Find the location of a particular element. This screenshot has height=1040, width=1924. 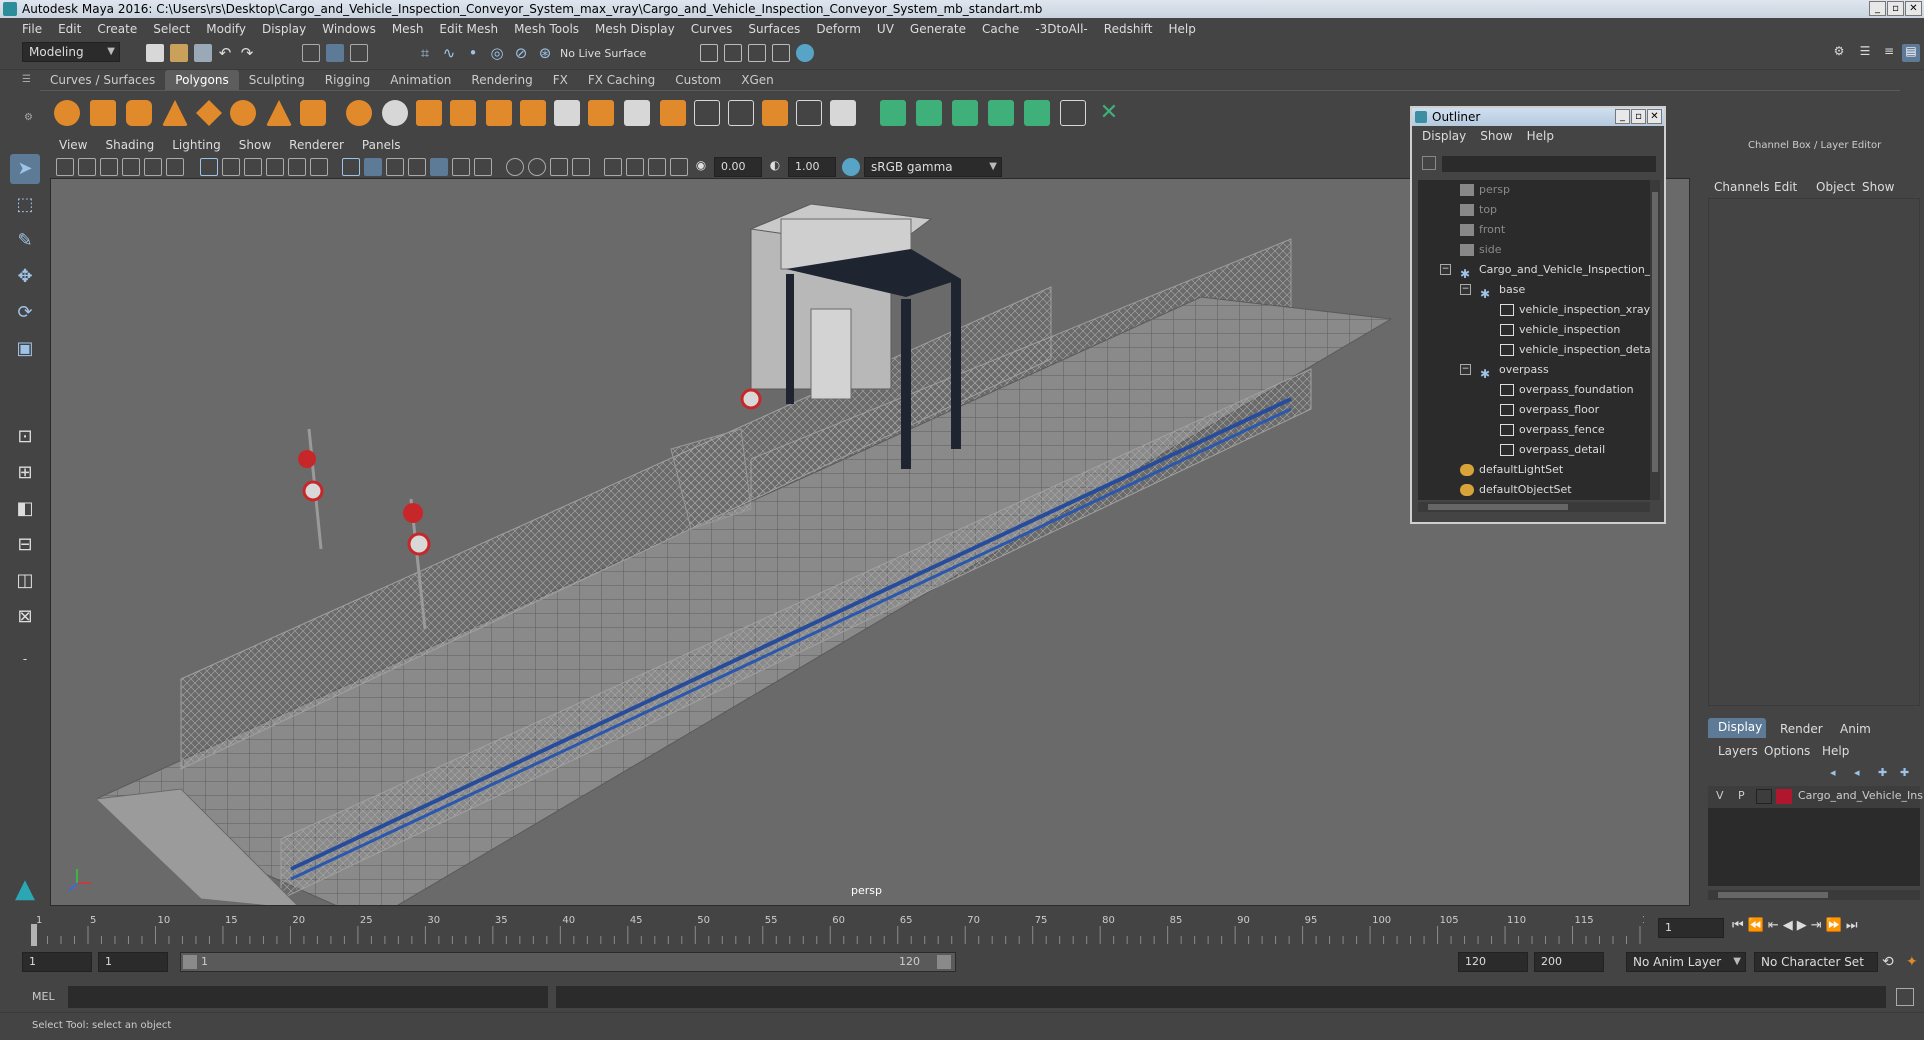

extrude-icon is located at coordinates (567, 113).